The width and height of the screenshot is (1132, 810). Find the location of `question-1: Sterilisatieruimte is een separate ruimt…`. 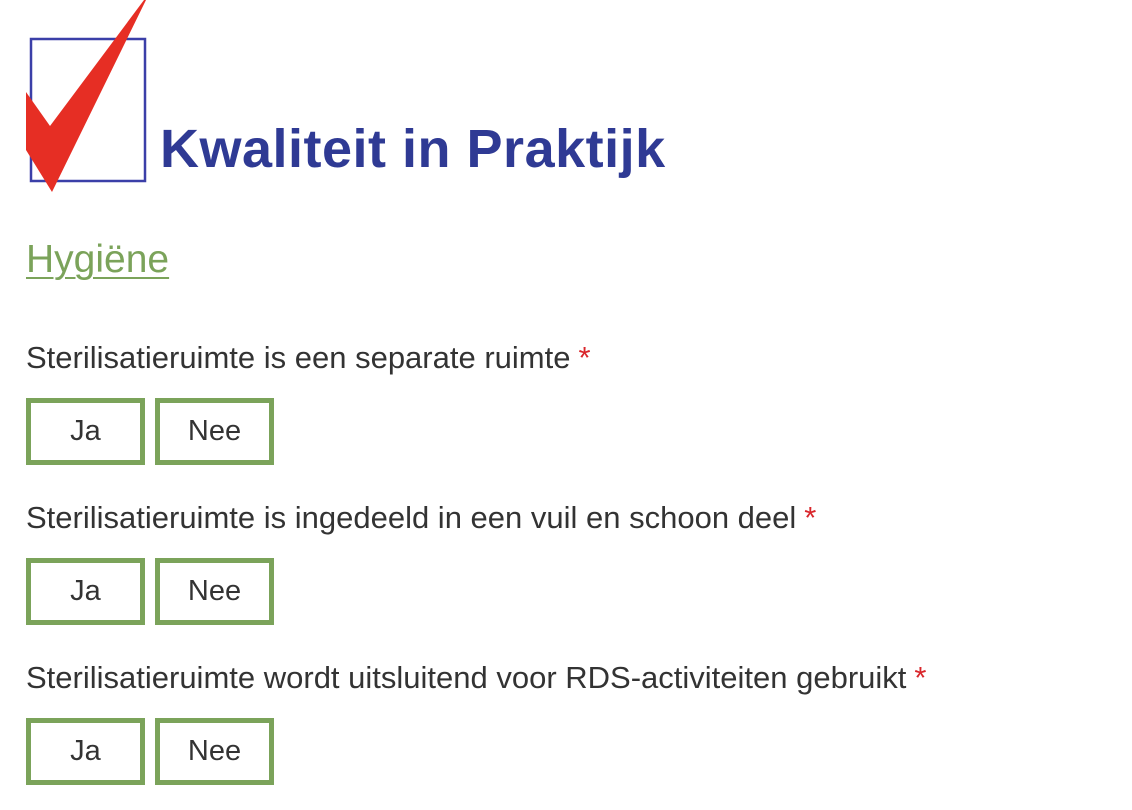

question-1: Sterilisatieruimte is een separate ruimt… is located at coordinates (308, 401).